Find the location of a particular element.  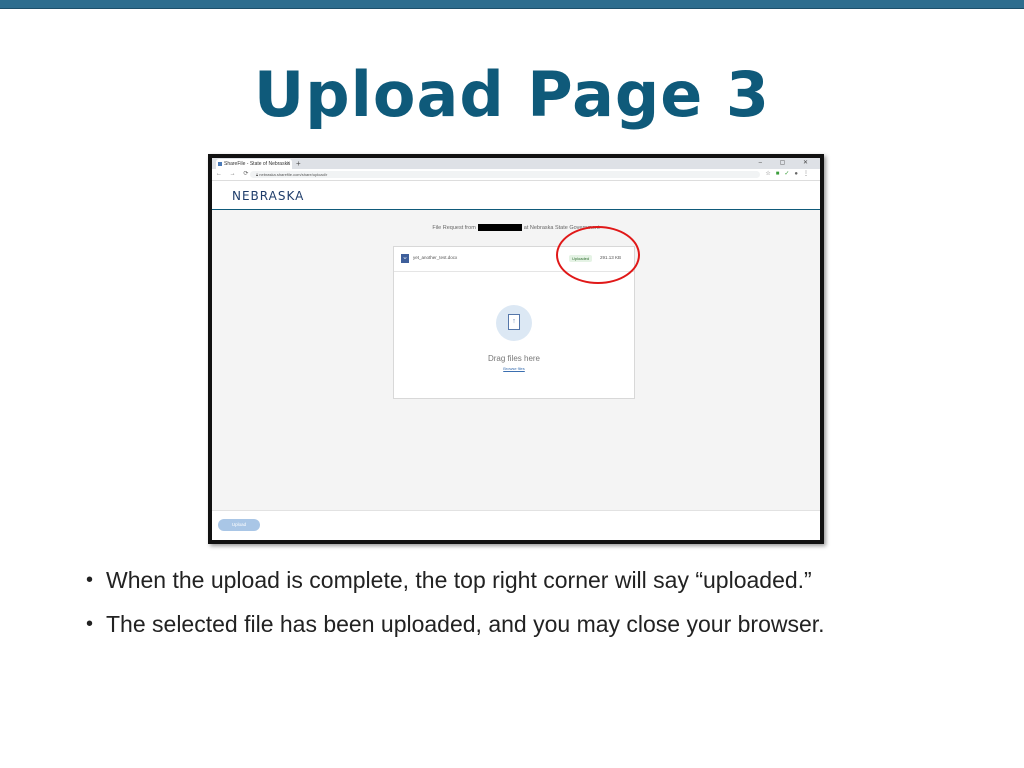

browser-tab: ShareFile - State of Nebraska × is located at coordinates (254, 164).